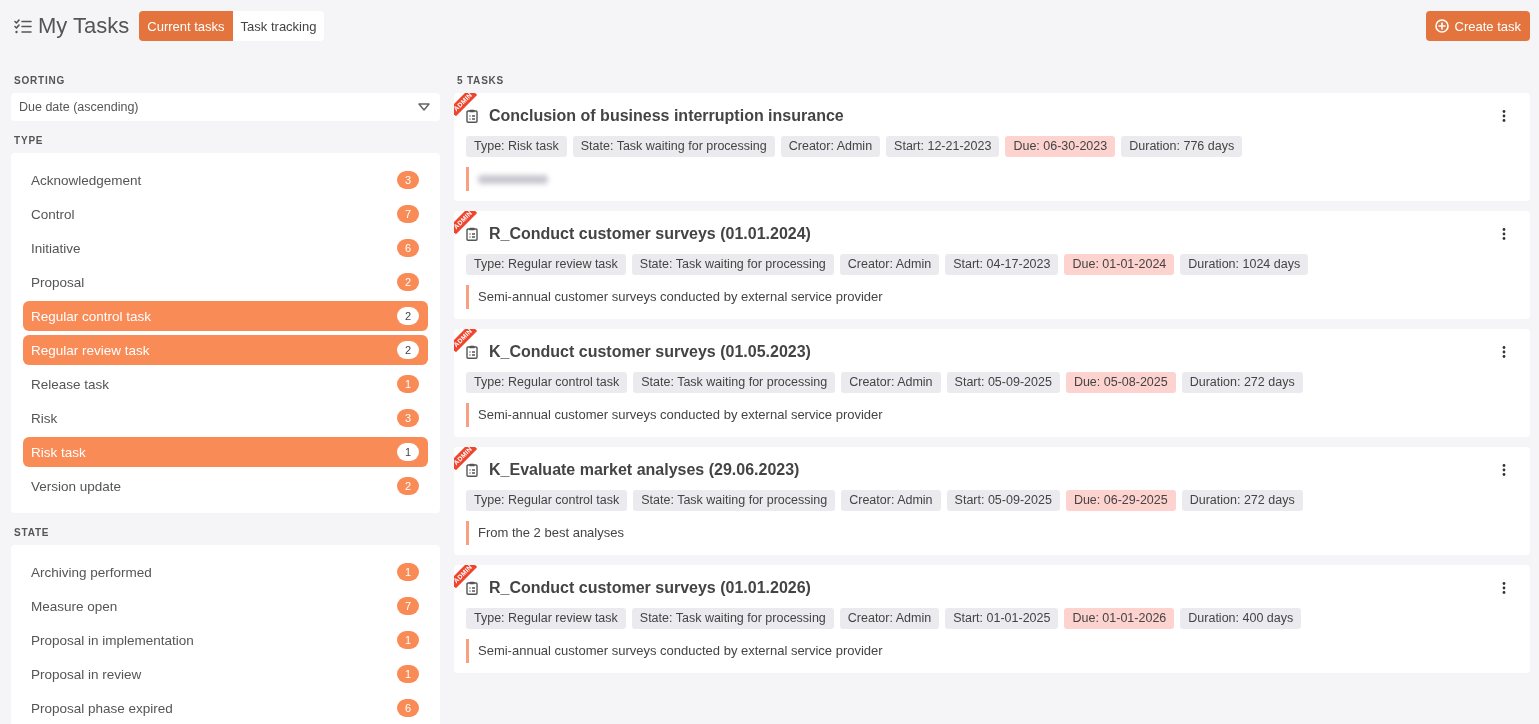  Describe the element at coordinates (993, 588) in the screenshot. I see `task-title: R_Conduct customer surveys (01.01.2026)` at that location.